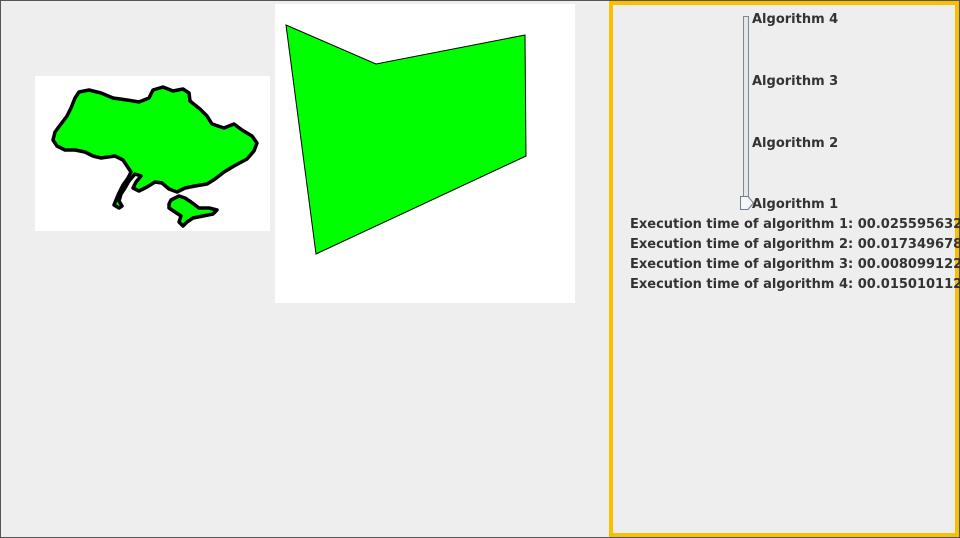 The width and height of the screenshot is (960, 538). What do you see at coordinates (795, 20) in the screenshot?
I see `slider-label-algorithm-4: Algorithm 4` at bounding box center [795, 20].